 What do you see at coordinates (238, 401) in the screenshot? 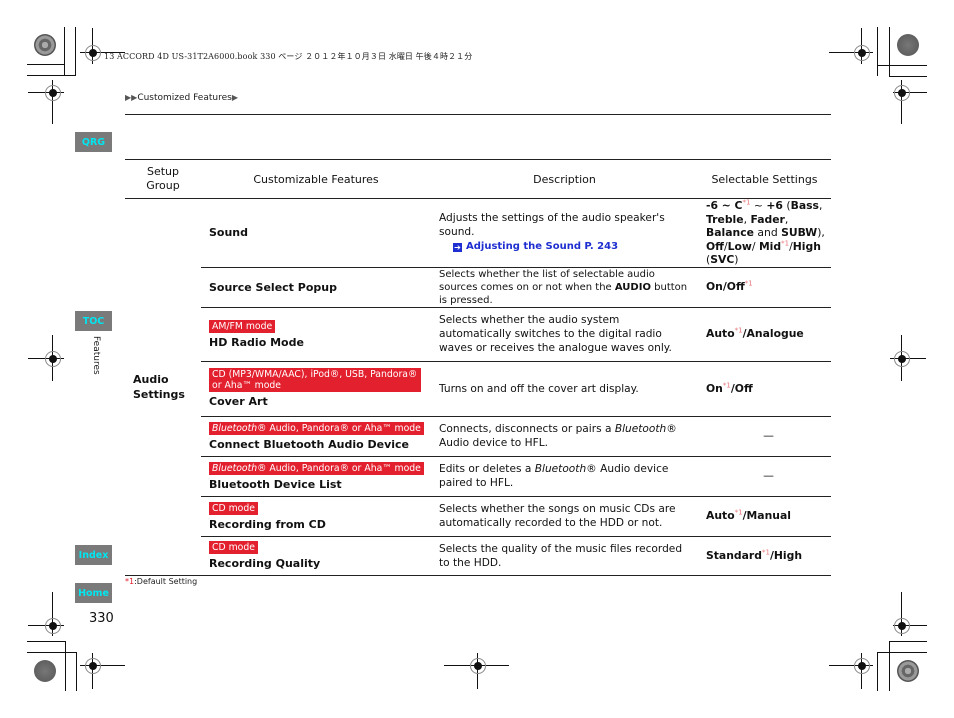
I see `feature-name: Cover Art` at bounding box center [238, 401].